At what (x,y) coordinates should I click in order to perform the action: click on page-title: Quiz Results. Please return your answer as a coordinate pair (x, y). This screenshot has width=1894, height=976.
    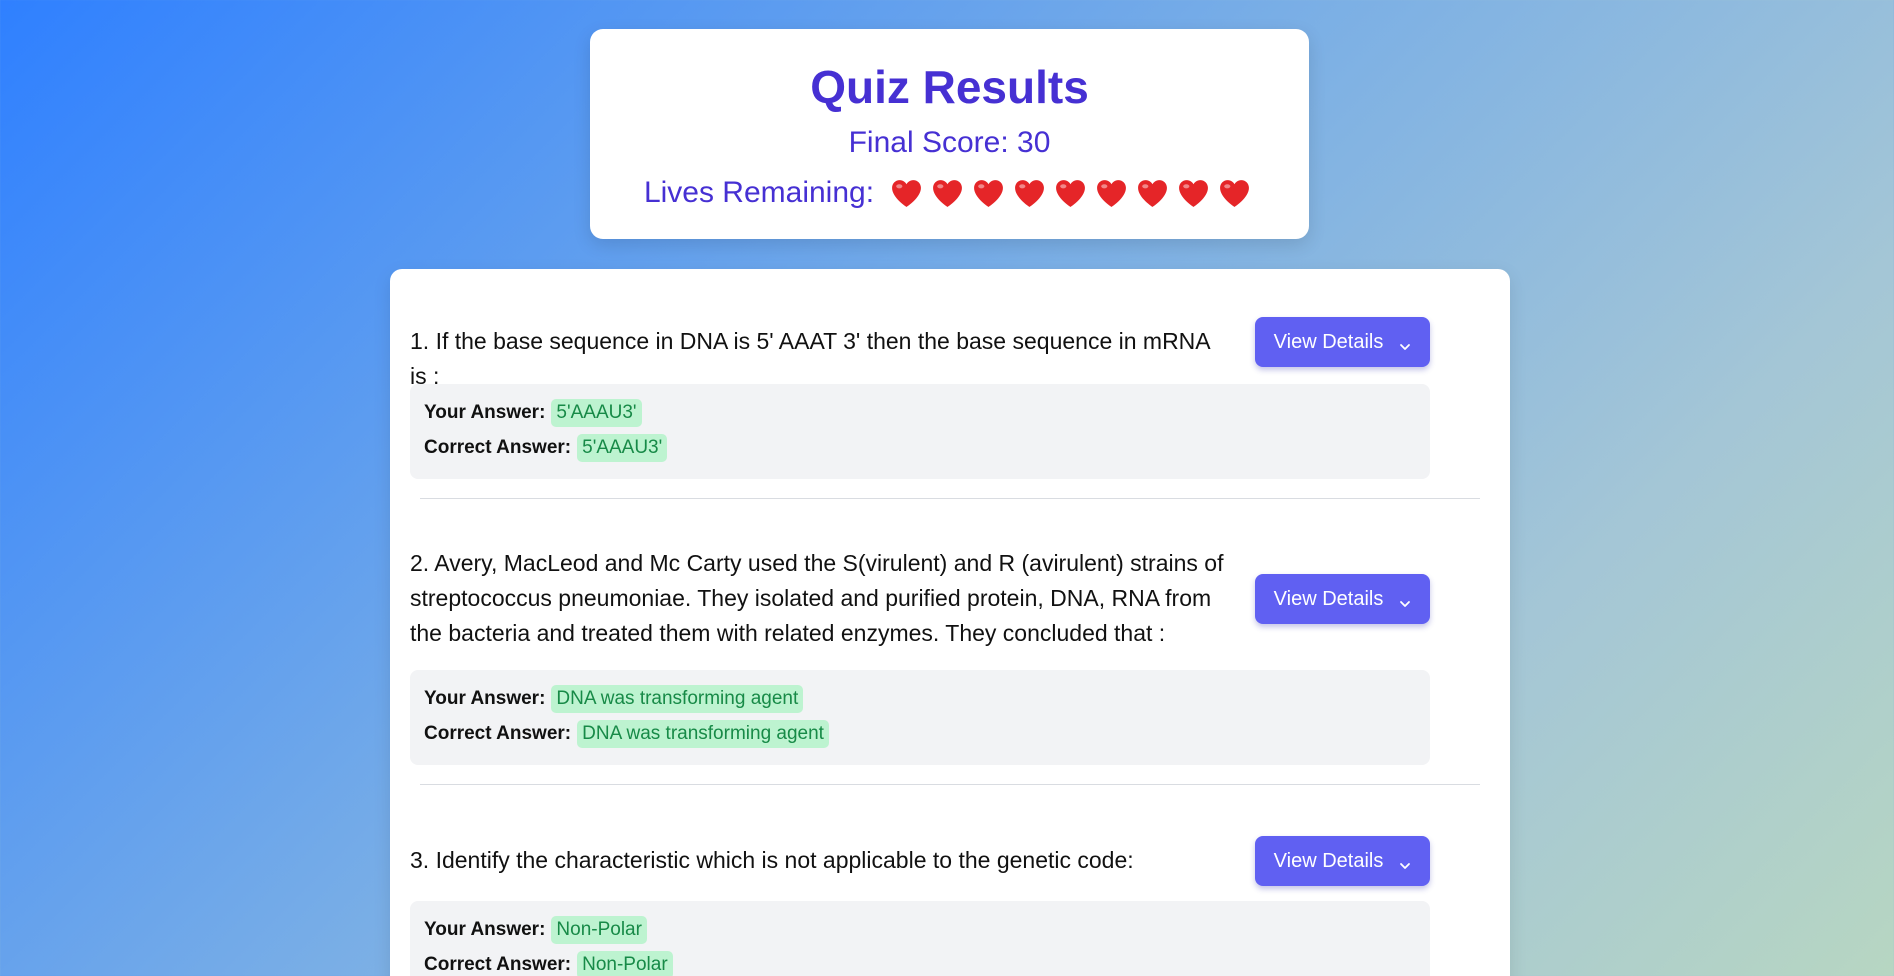
    Looking at the image, I should click on (949, 87).